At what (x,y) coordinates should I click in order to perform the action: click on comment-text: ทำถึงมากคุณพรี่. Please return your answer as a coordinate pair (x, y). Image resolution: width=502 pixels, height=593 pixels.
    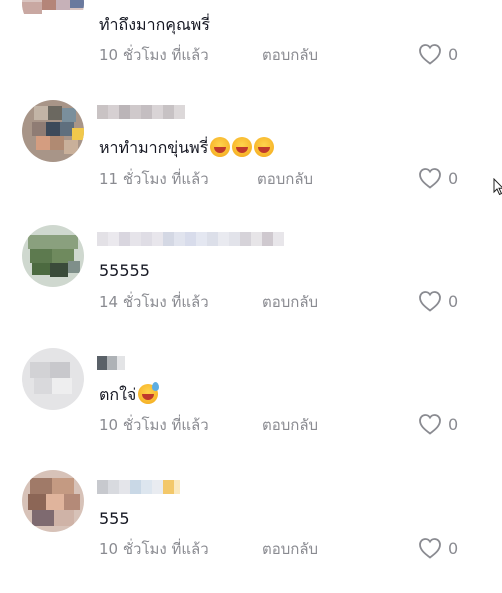
    Looking at the image, I should click on (154, 24).